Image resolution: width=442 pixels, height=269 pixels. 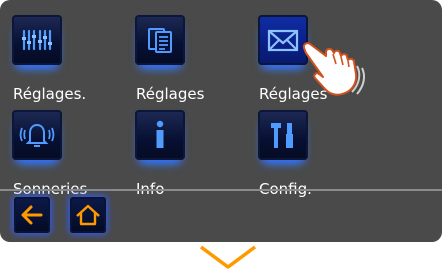 I want to click on tools-icon, so click(x=282, y=135).